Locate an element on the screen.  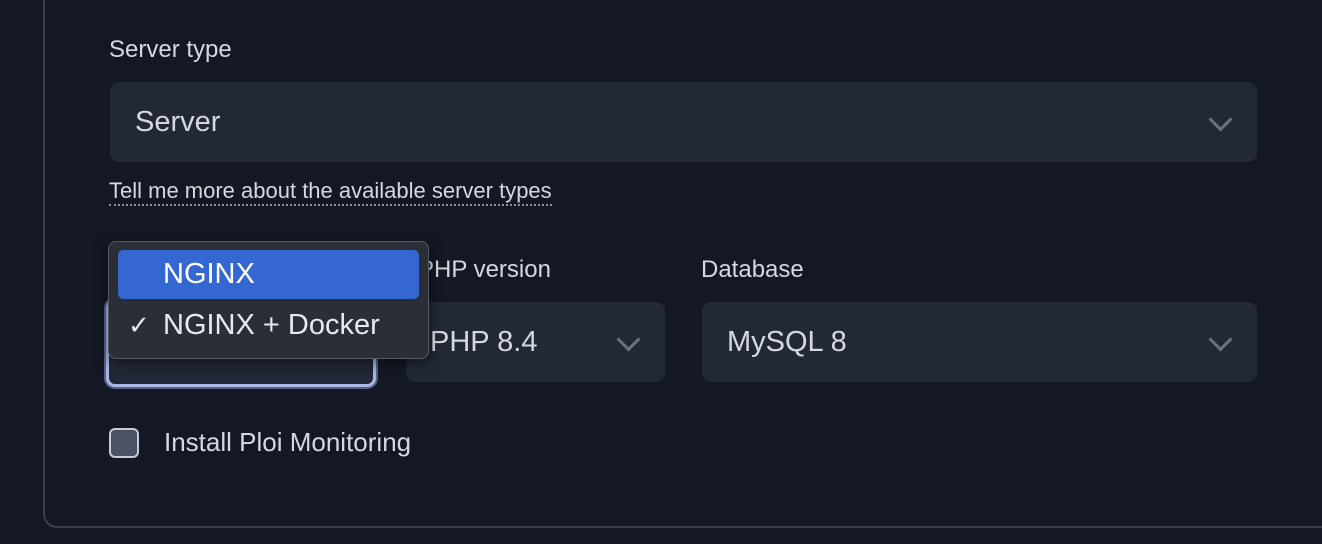
option-nginx-docker: ✓ NGINX + Docker is located at coordinates (268, 325).